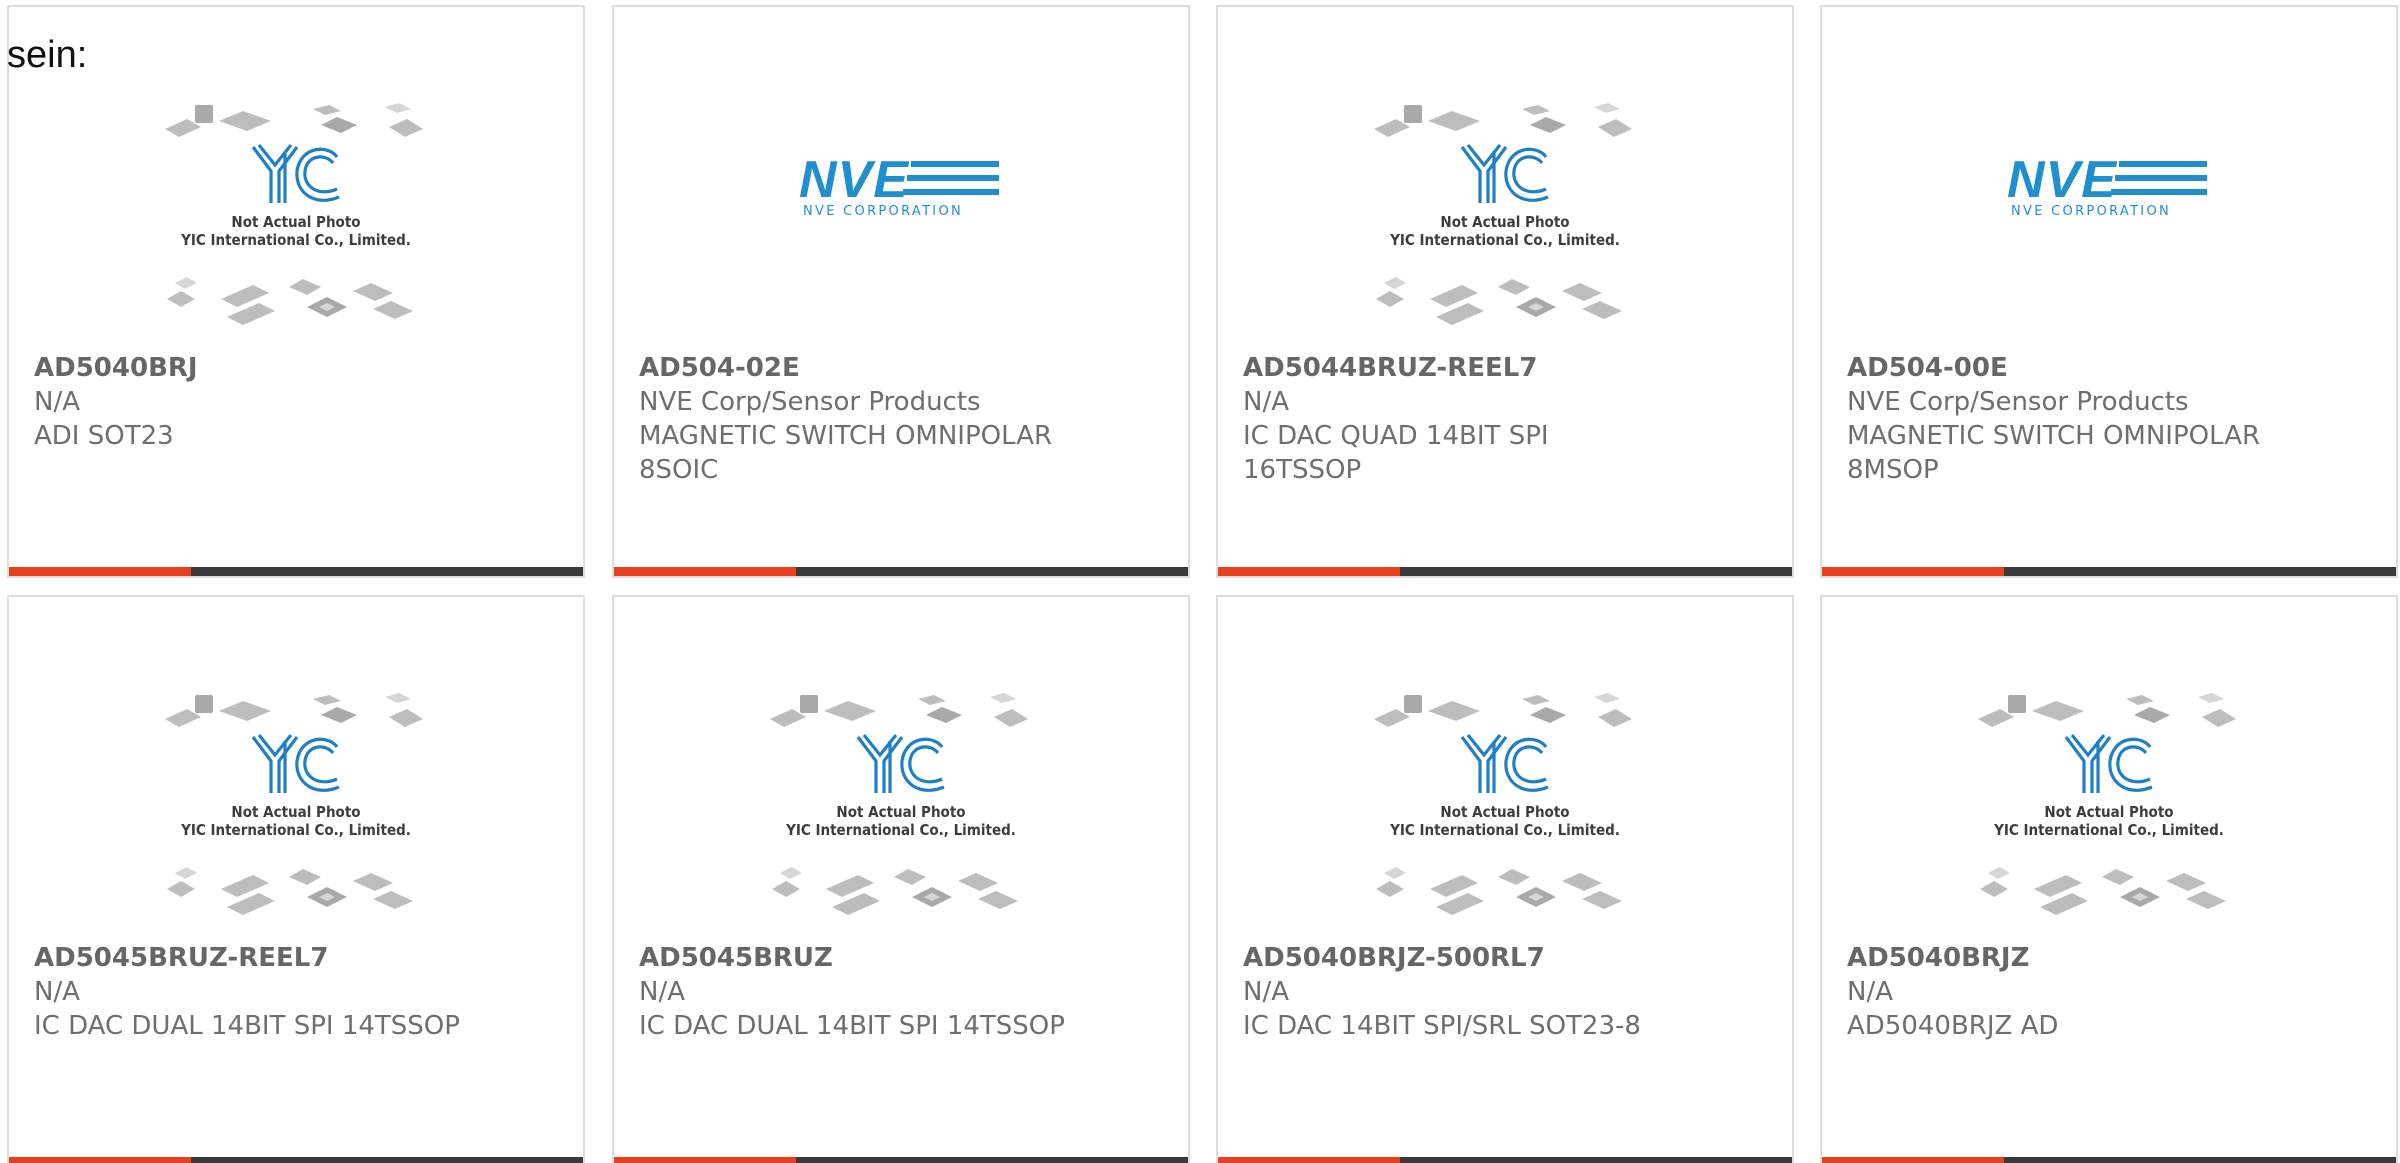 The width and height of the screenshot is (2400, 1163). I want to click on description-package: 8SOIC, so click(679, 470).